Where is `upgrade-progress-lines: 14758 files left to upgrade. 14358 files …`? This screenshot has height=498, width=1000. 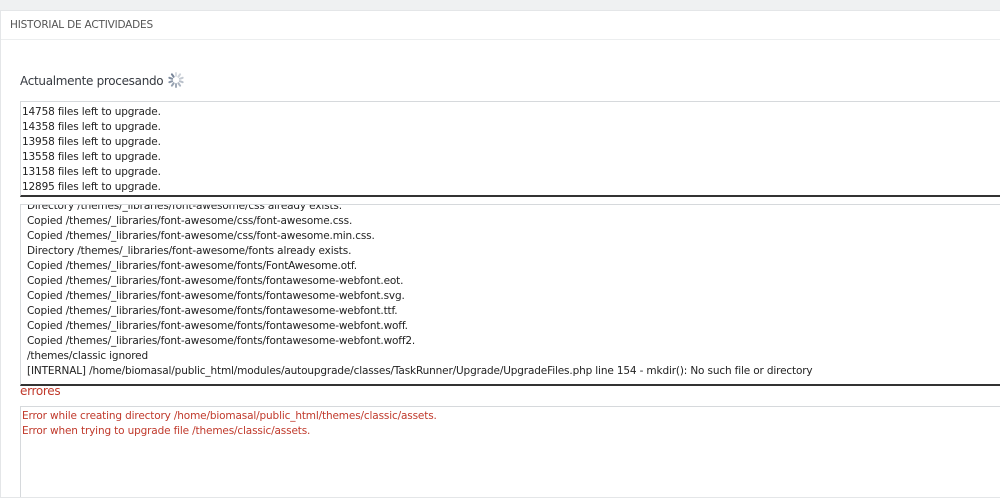 upgrade-progress-lines: 14758 files left to upgrade. 14358 files … is located at coordinates (91, 150).